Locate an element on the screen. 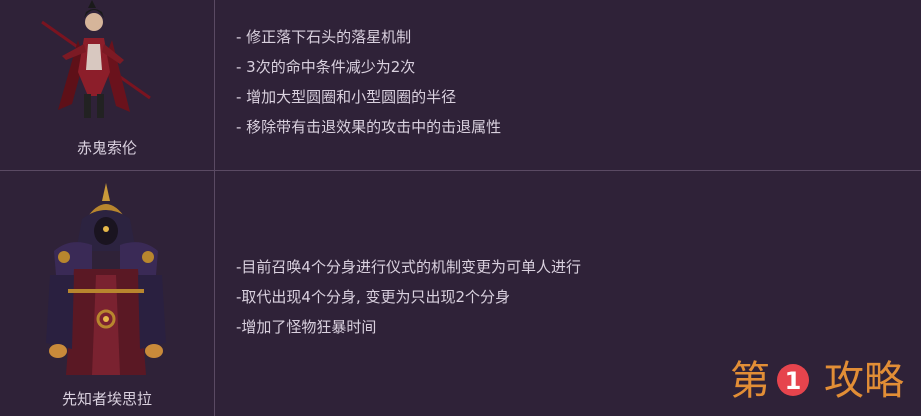  character-cell: 先知者埃思拉 is located at coordinates (107, 293).